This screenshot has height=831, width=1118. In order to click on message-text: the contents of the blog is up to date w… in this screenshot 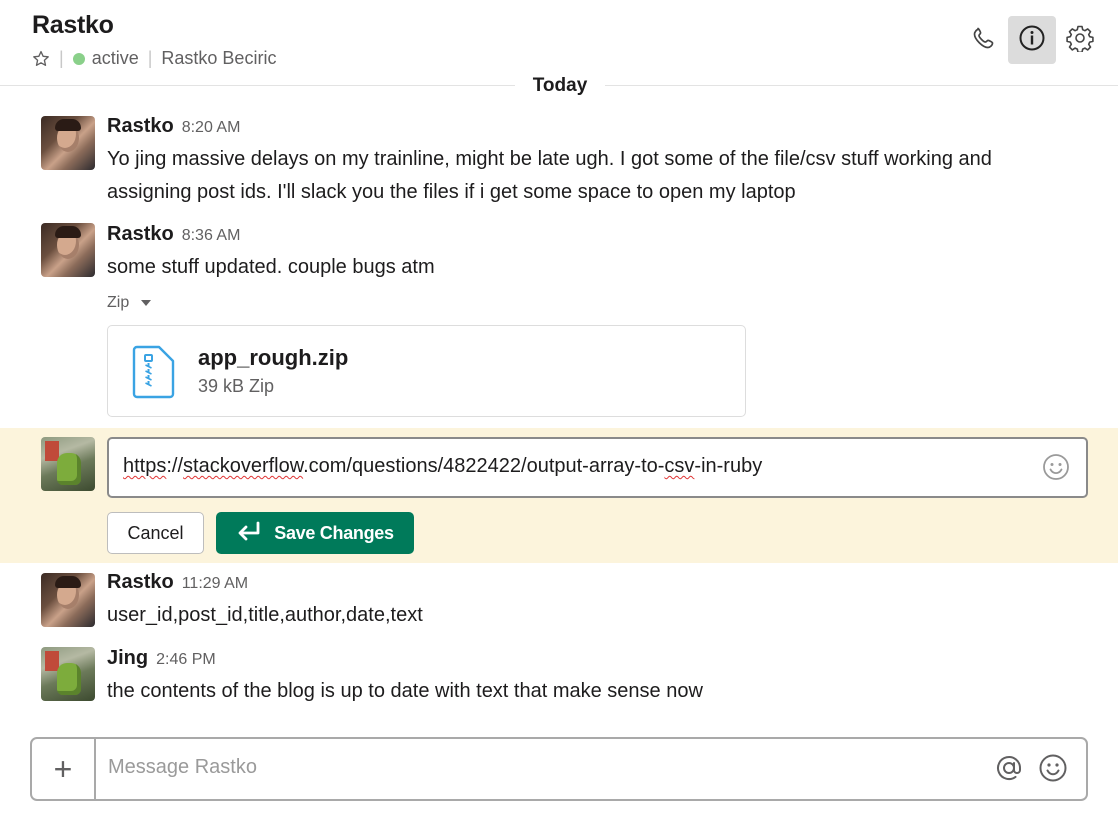, I will do `click(405, 691)`.